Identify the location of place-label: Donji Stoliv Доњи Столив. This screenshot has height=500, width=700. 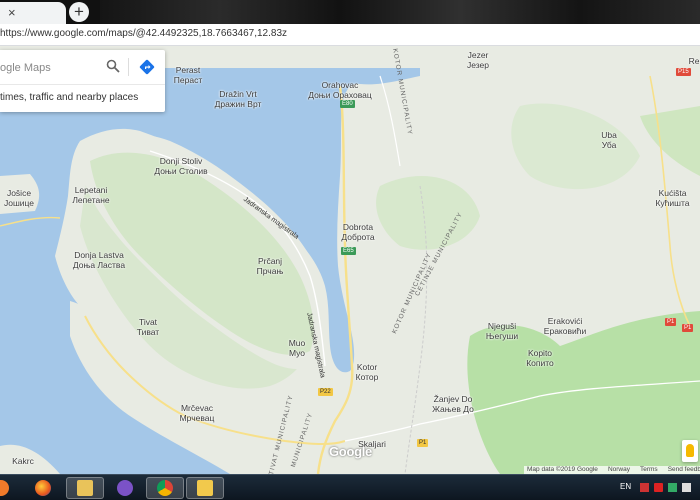
(181, 166).